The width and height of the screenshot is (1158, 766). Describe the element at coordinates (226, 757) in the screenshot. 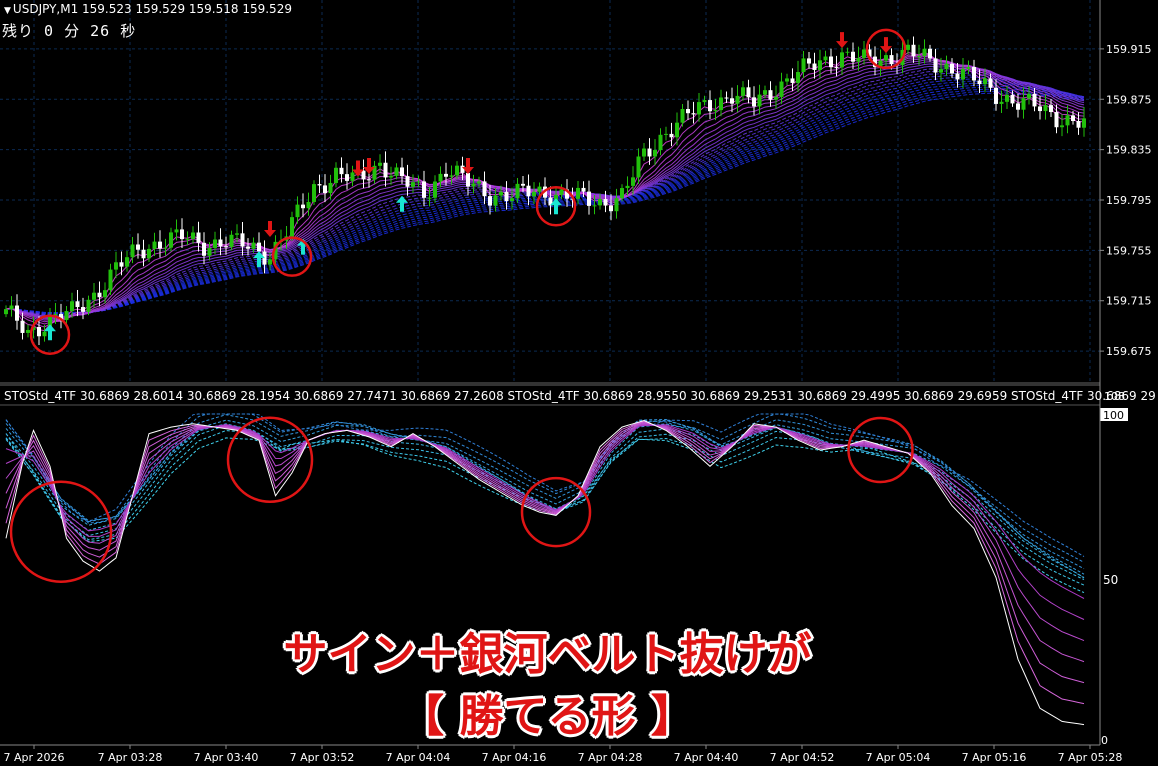

I see `time-tick-label: 7 Apr 03:40` at that location.